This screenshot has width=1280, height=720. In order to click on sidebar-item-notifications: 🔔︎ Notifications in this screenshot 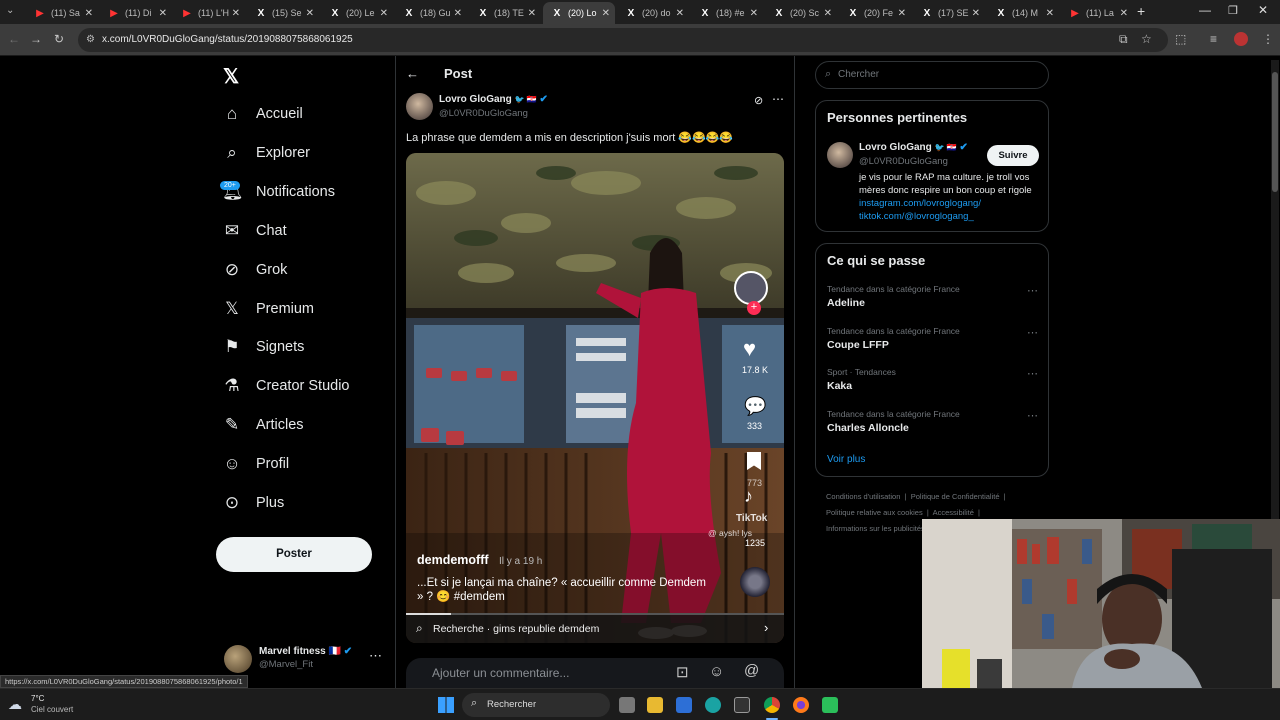, I will do `click(278, 192)`.